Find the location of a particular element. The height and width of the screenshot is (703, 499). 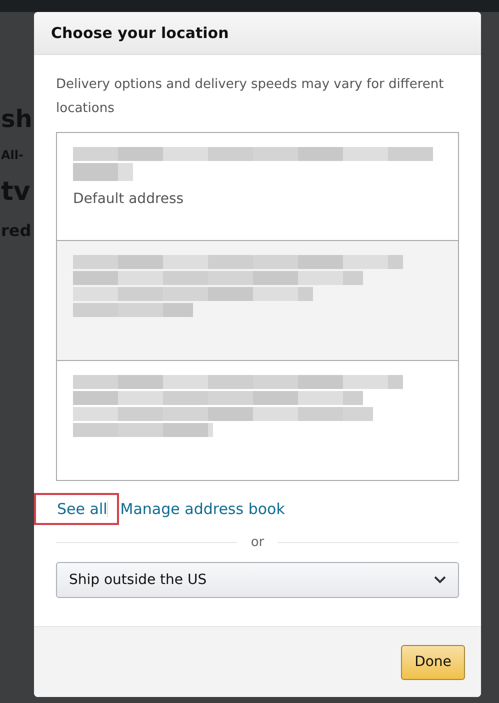

delivery-note: Delivery options and delivery speeds may vary for different locations is located at coordinates (250, 97).